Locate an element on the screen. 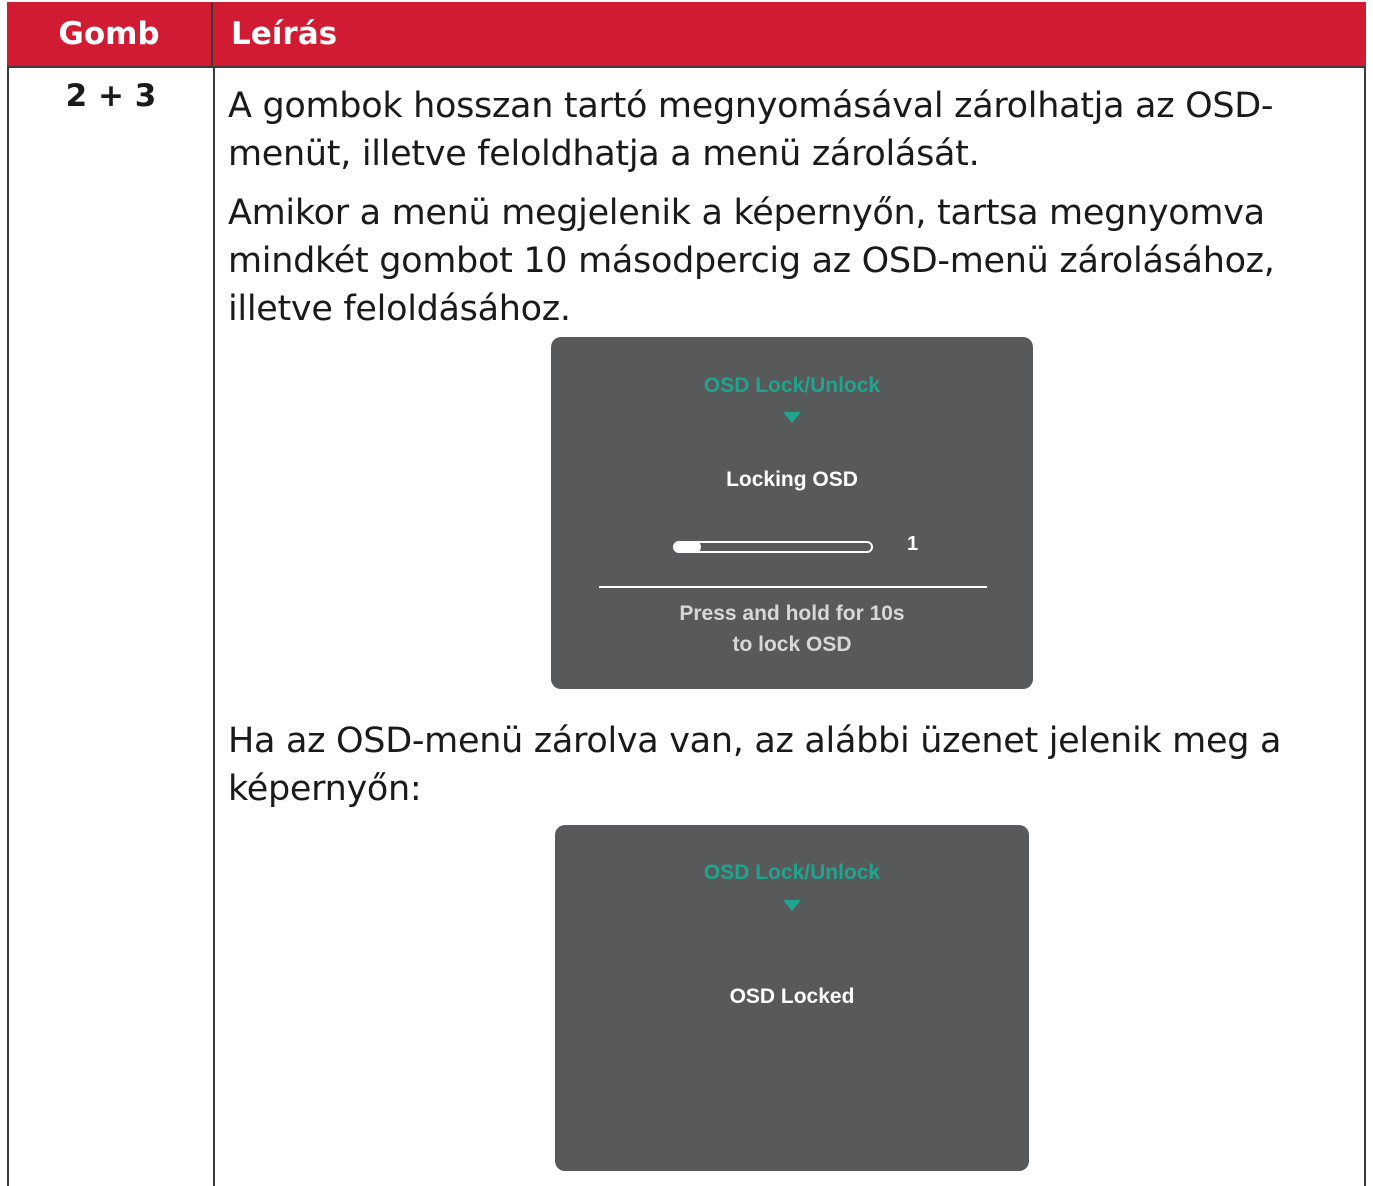  osd-locked-screen: OSD Lock/Unlock OSD Locked is located at coordinates (792, 998).